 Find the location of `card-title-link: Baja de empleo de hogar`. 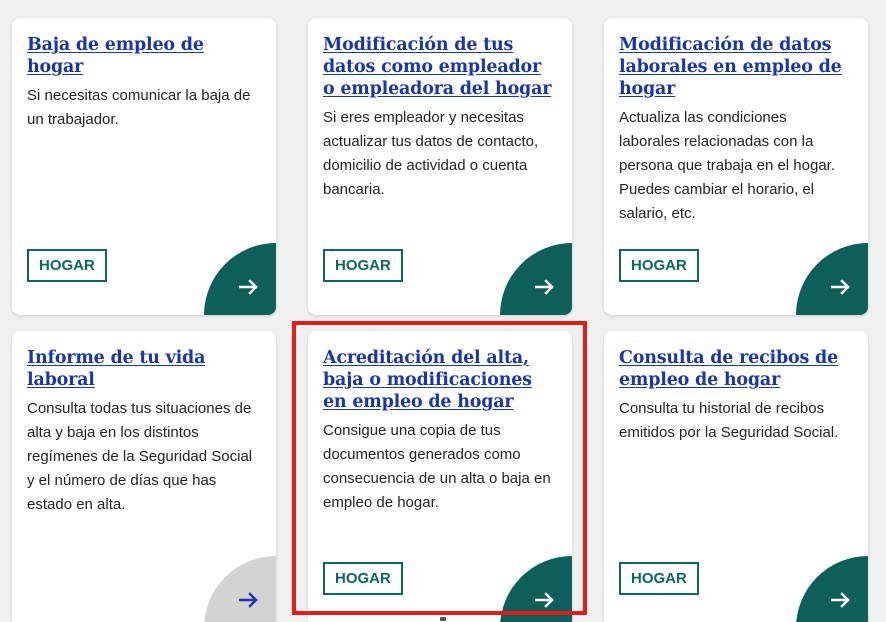

card-title-link: Baja de empleo de hogar is located at coordinates (144, 56).